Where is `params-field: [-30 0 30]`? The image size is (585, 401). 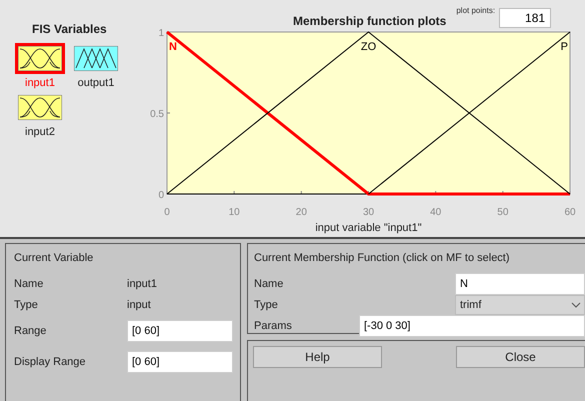
params-field: [-30 0 30] is located at coordinates (472, 325).